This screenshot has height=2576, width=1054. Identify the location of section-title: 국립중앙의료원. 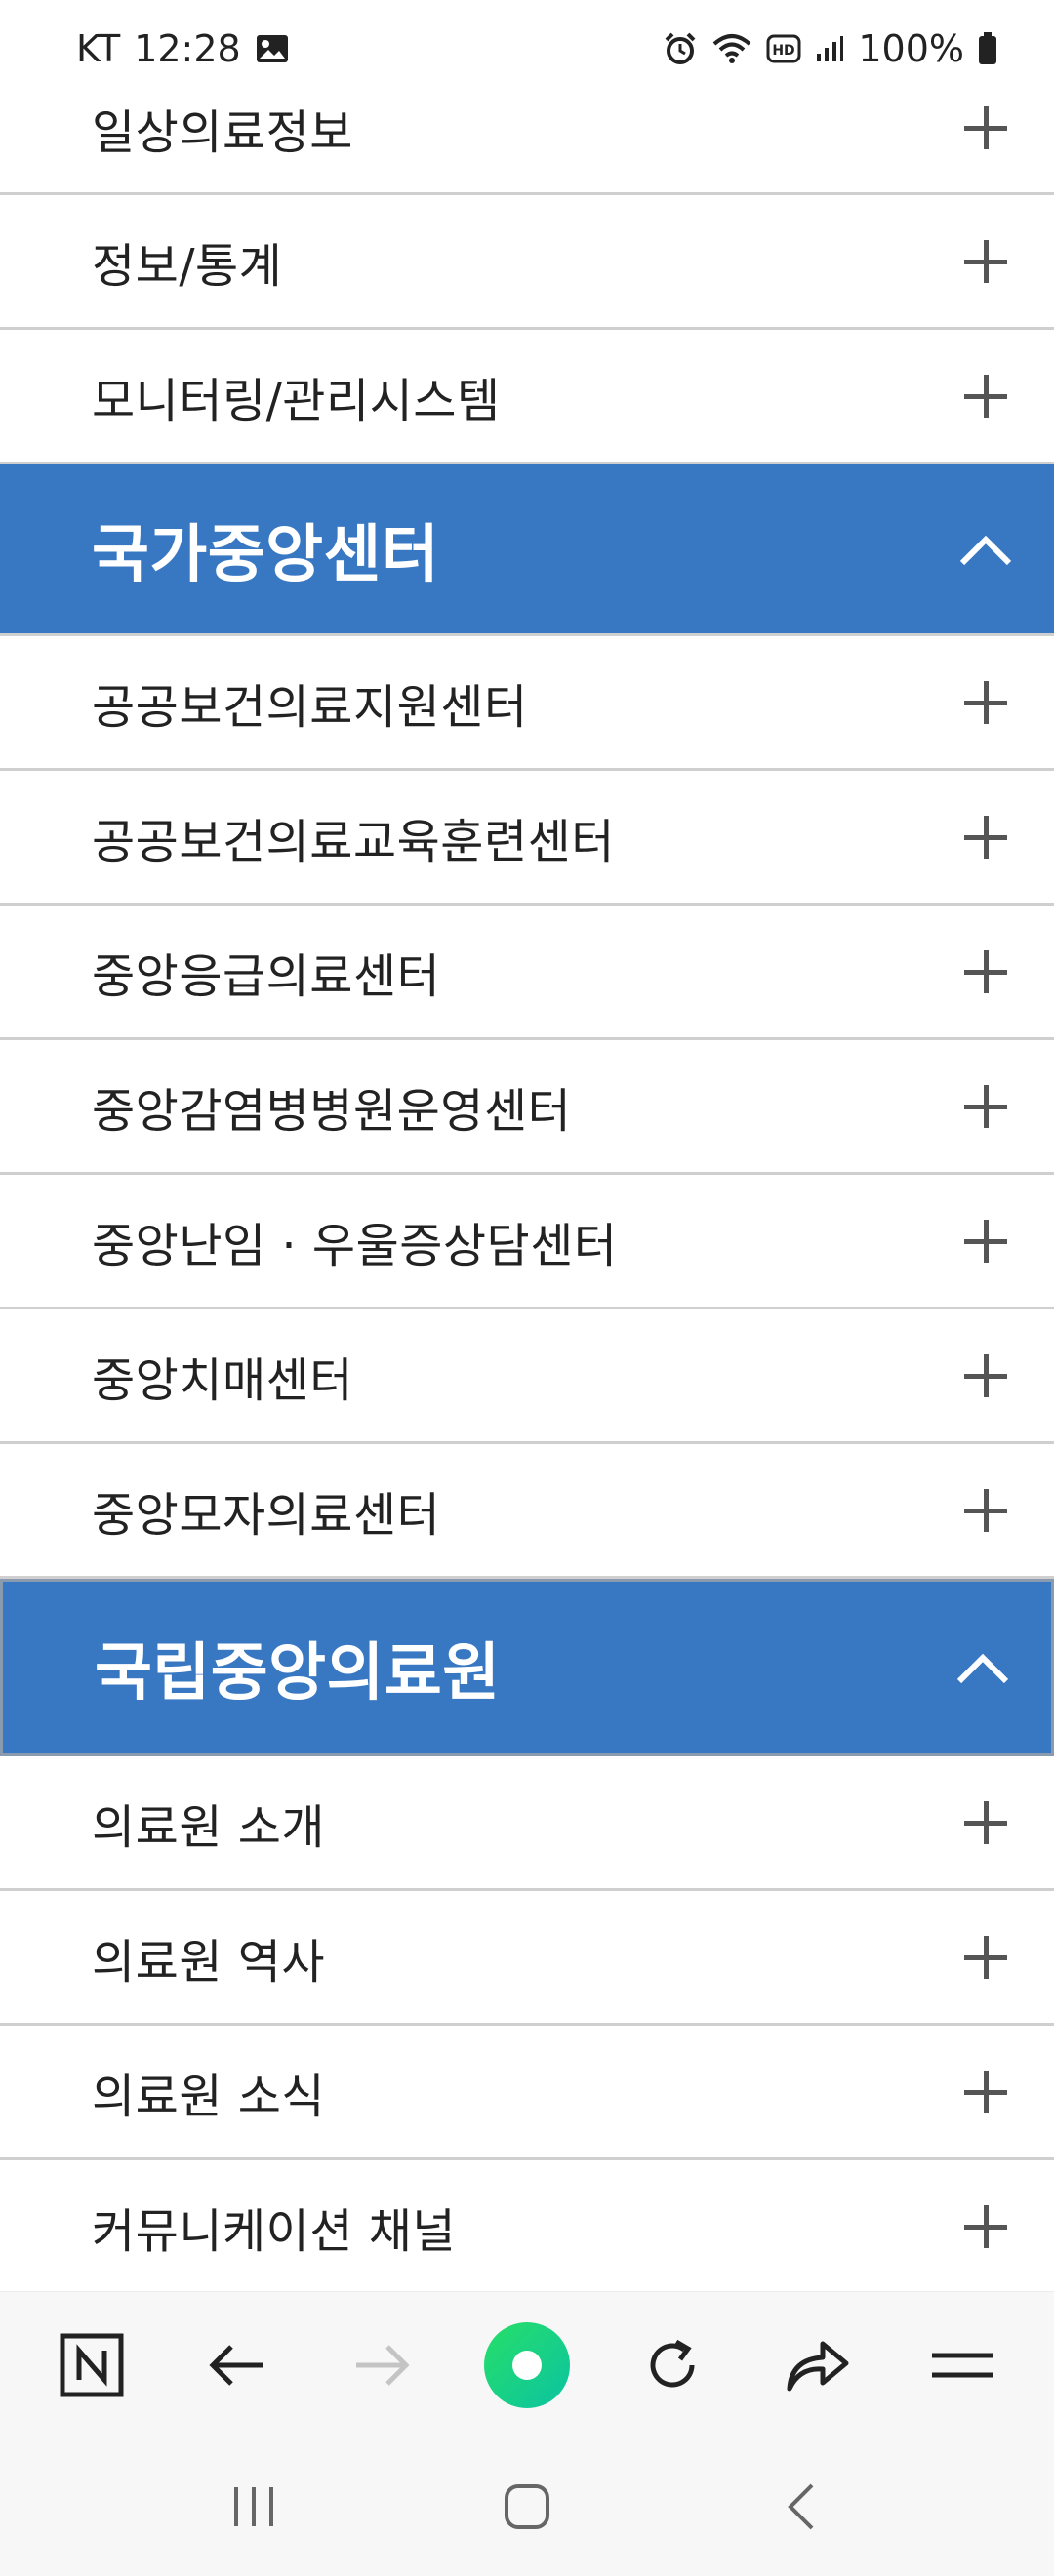
(298, 1673).